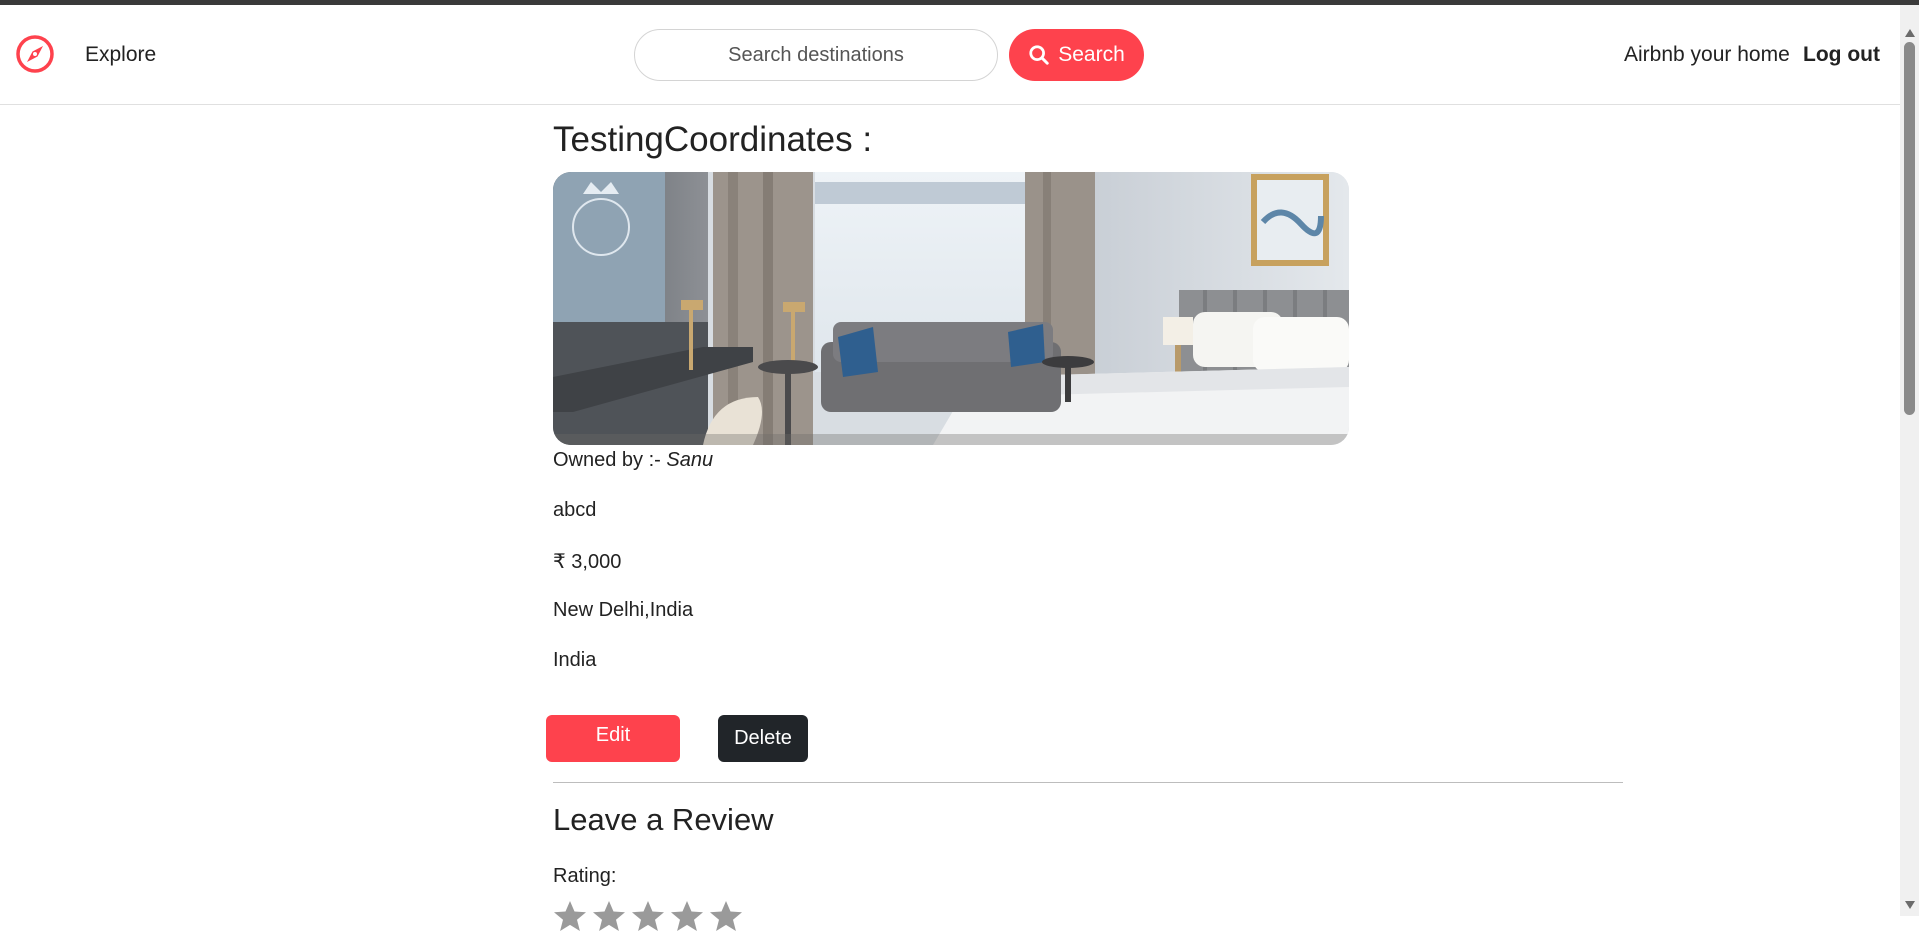  I want to click on compass-icon, so click(35, 54).